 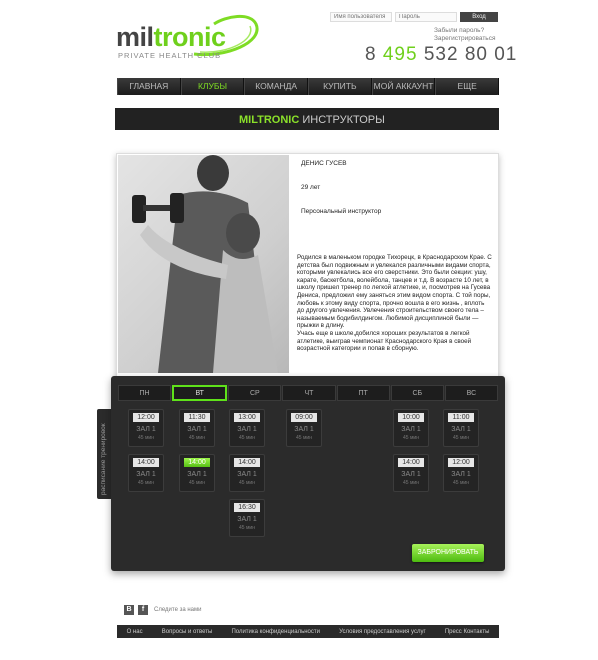 I want to click on nav-item-account: МОЙ АККАУНТ, so click(x=403, y=86).